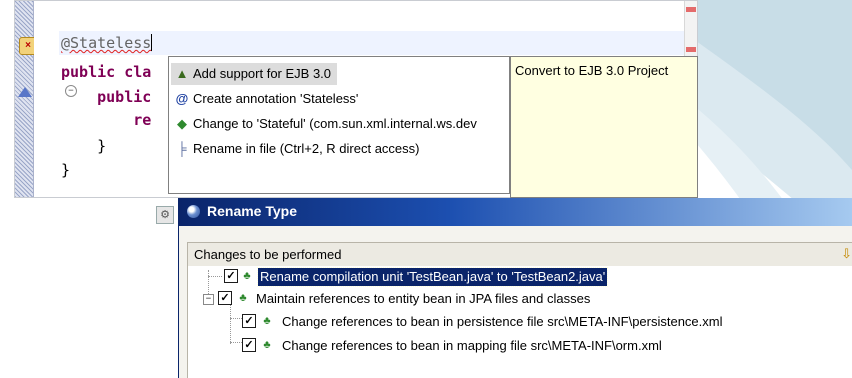 The height and width of the screenshot is (378, 852). I want to click on wizard-icon: ⚙, so click(165, 215).